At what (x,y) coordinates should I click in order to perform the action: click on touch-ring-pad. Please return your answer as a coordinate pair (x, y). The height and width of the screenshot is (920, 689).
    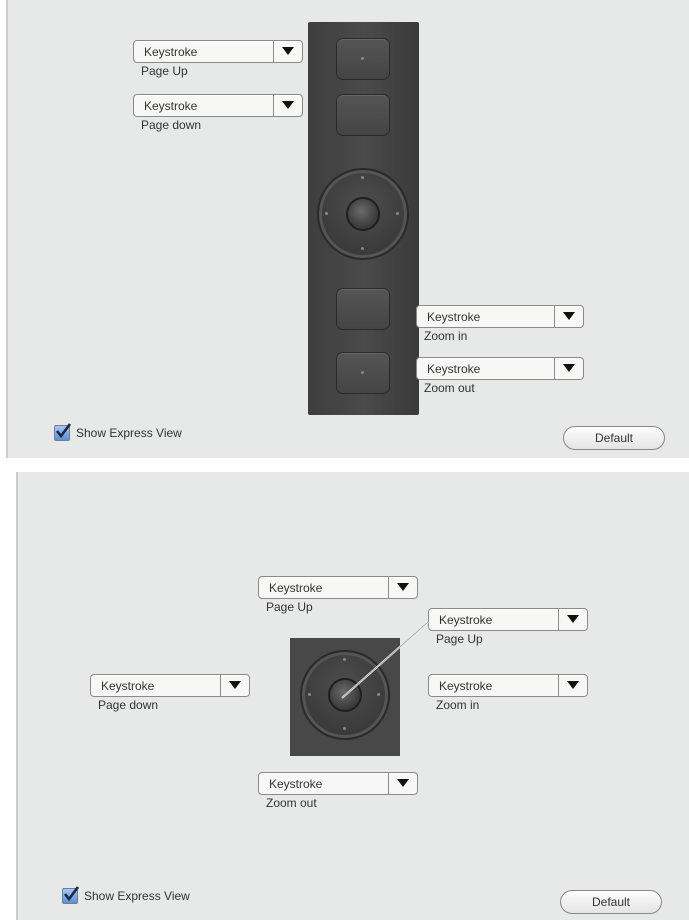
    Looking at the image, I should click on (345, 697).